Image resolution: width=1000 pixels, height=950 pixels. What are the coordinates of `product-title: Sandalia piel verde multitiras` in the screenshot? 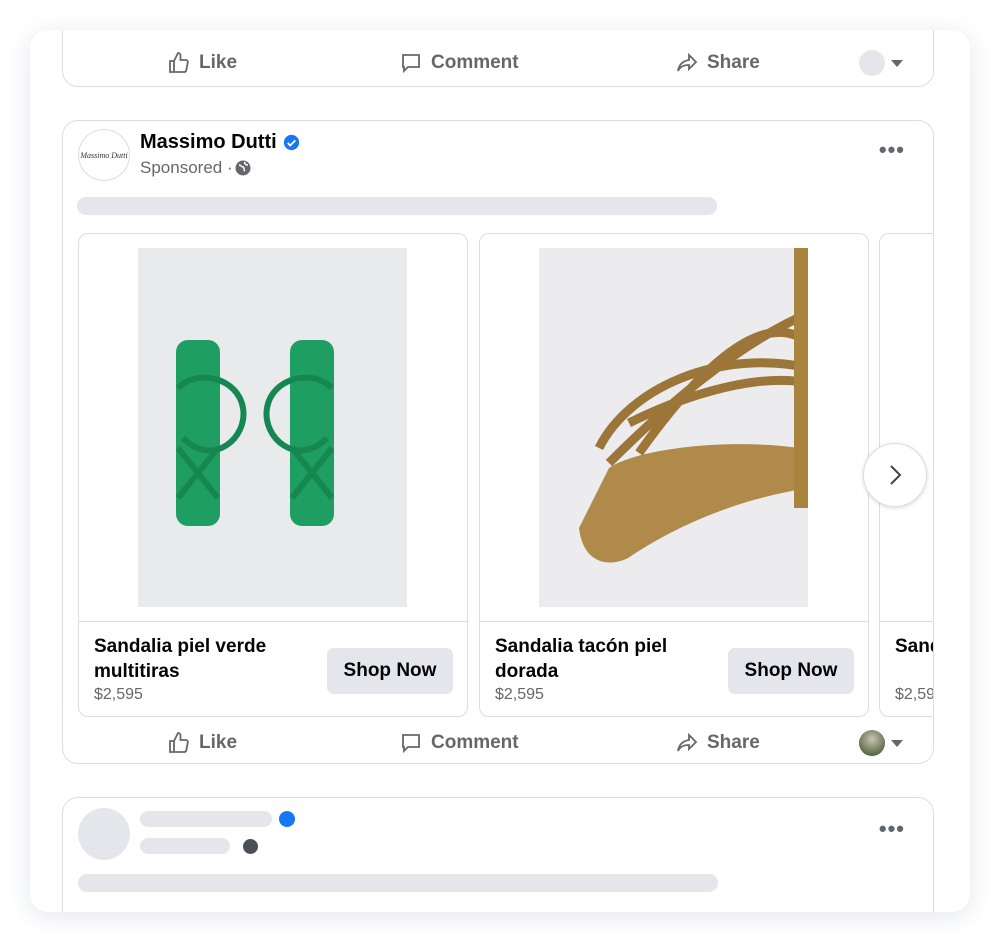 It's located at (199, 659).